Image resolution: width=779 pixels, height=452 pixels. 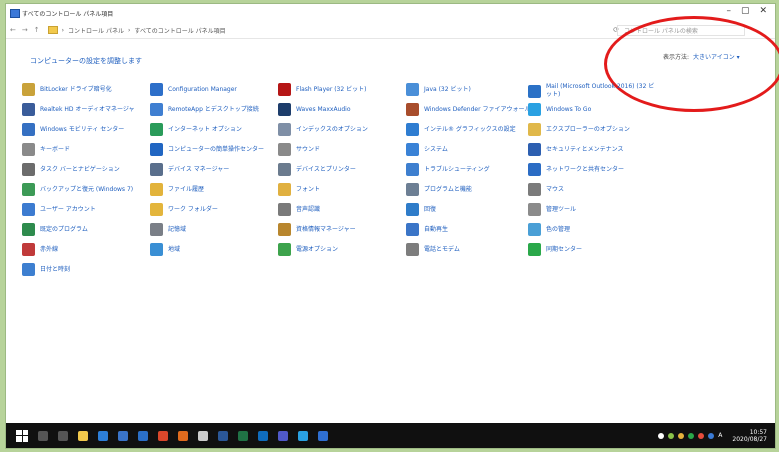 I want to click on control-panel-item: 電源オプション, so click(x=343, y=249).